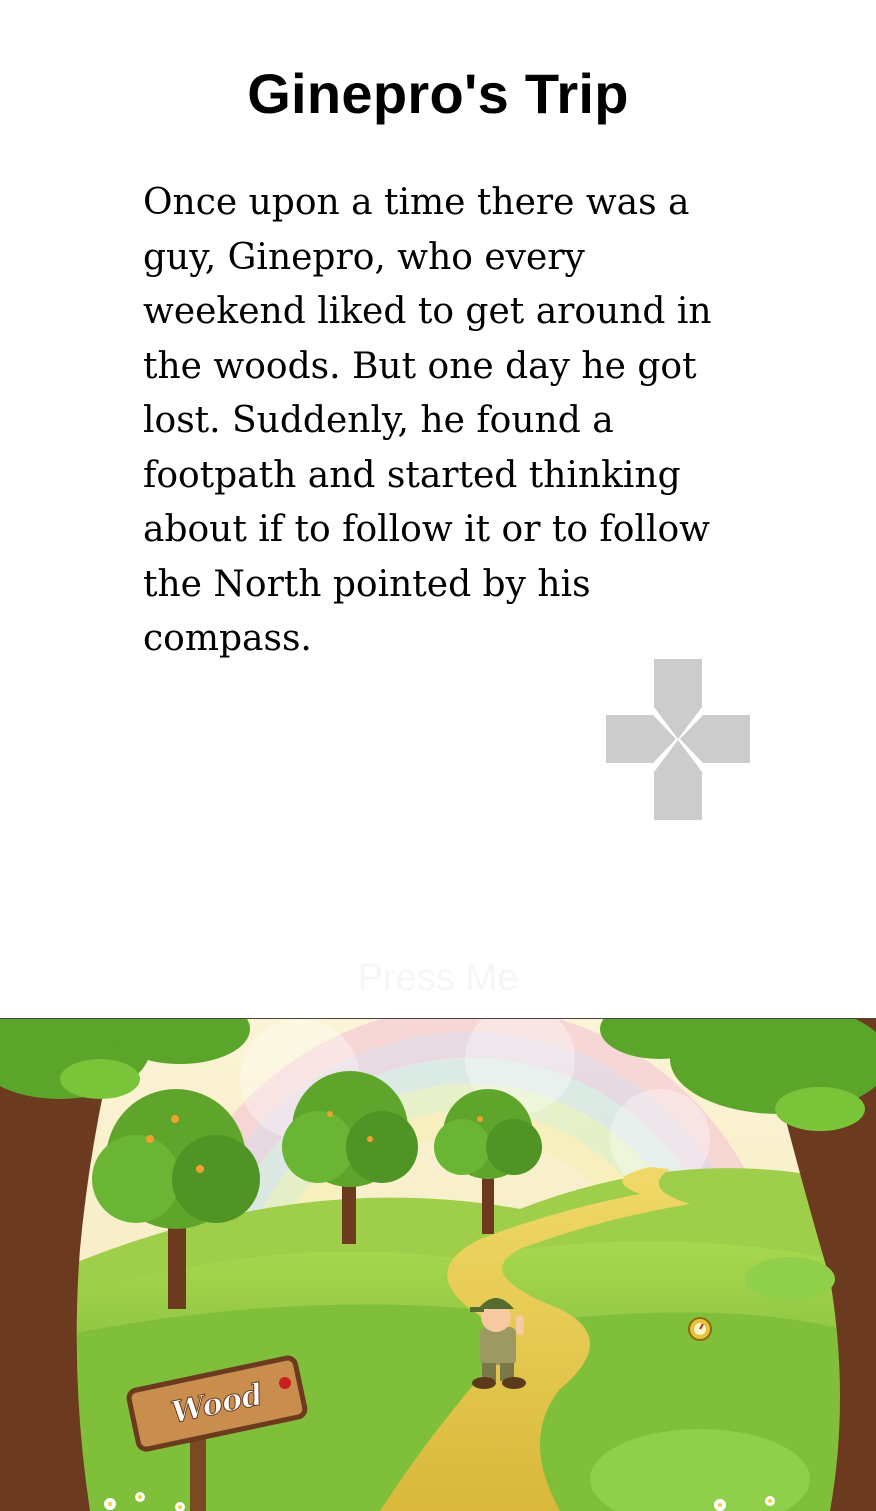  Describe the element at coordinates (438, 93) in the screenshot. I see `page-title: Ginepro's Trip` at that location.